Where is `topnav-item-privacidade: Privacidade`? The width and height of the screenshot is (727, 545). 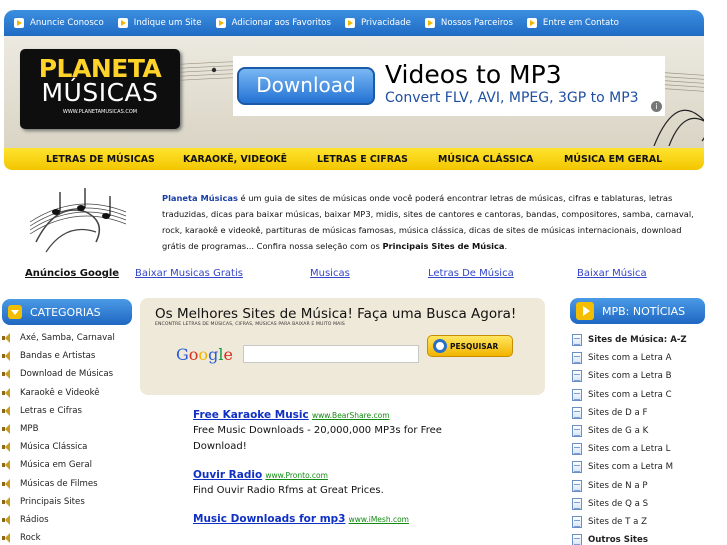 topnav-item-privacidade: Privacidade is located at coordinates (378, 23).